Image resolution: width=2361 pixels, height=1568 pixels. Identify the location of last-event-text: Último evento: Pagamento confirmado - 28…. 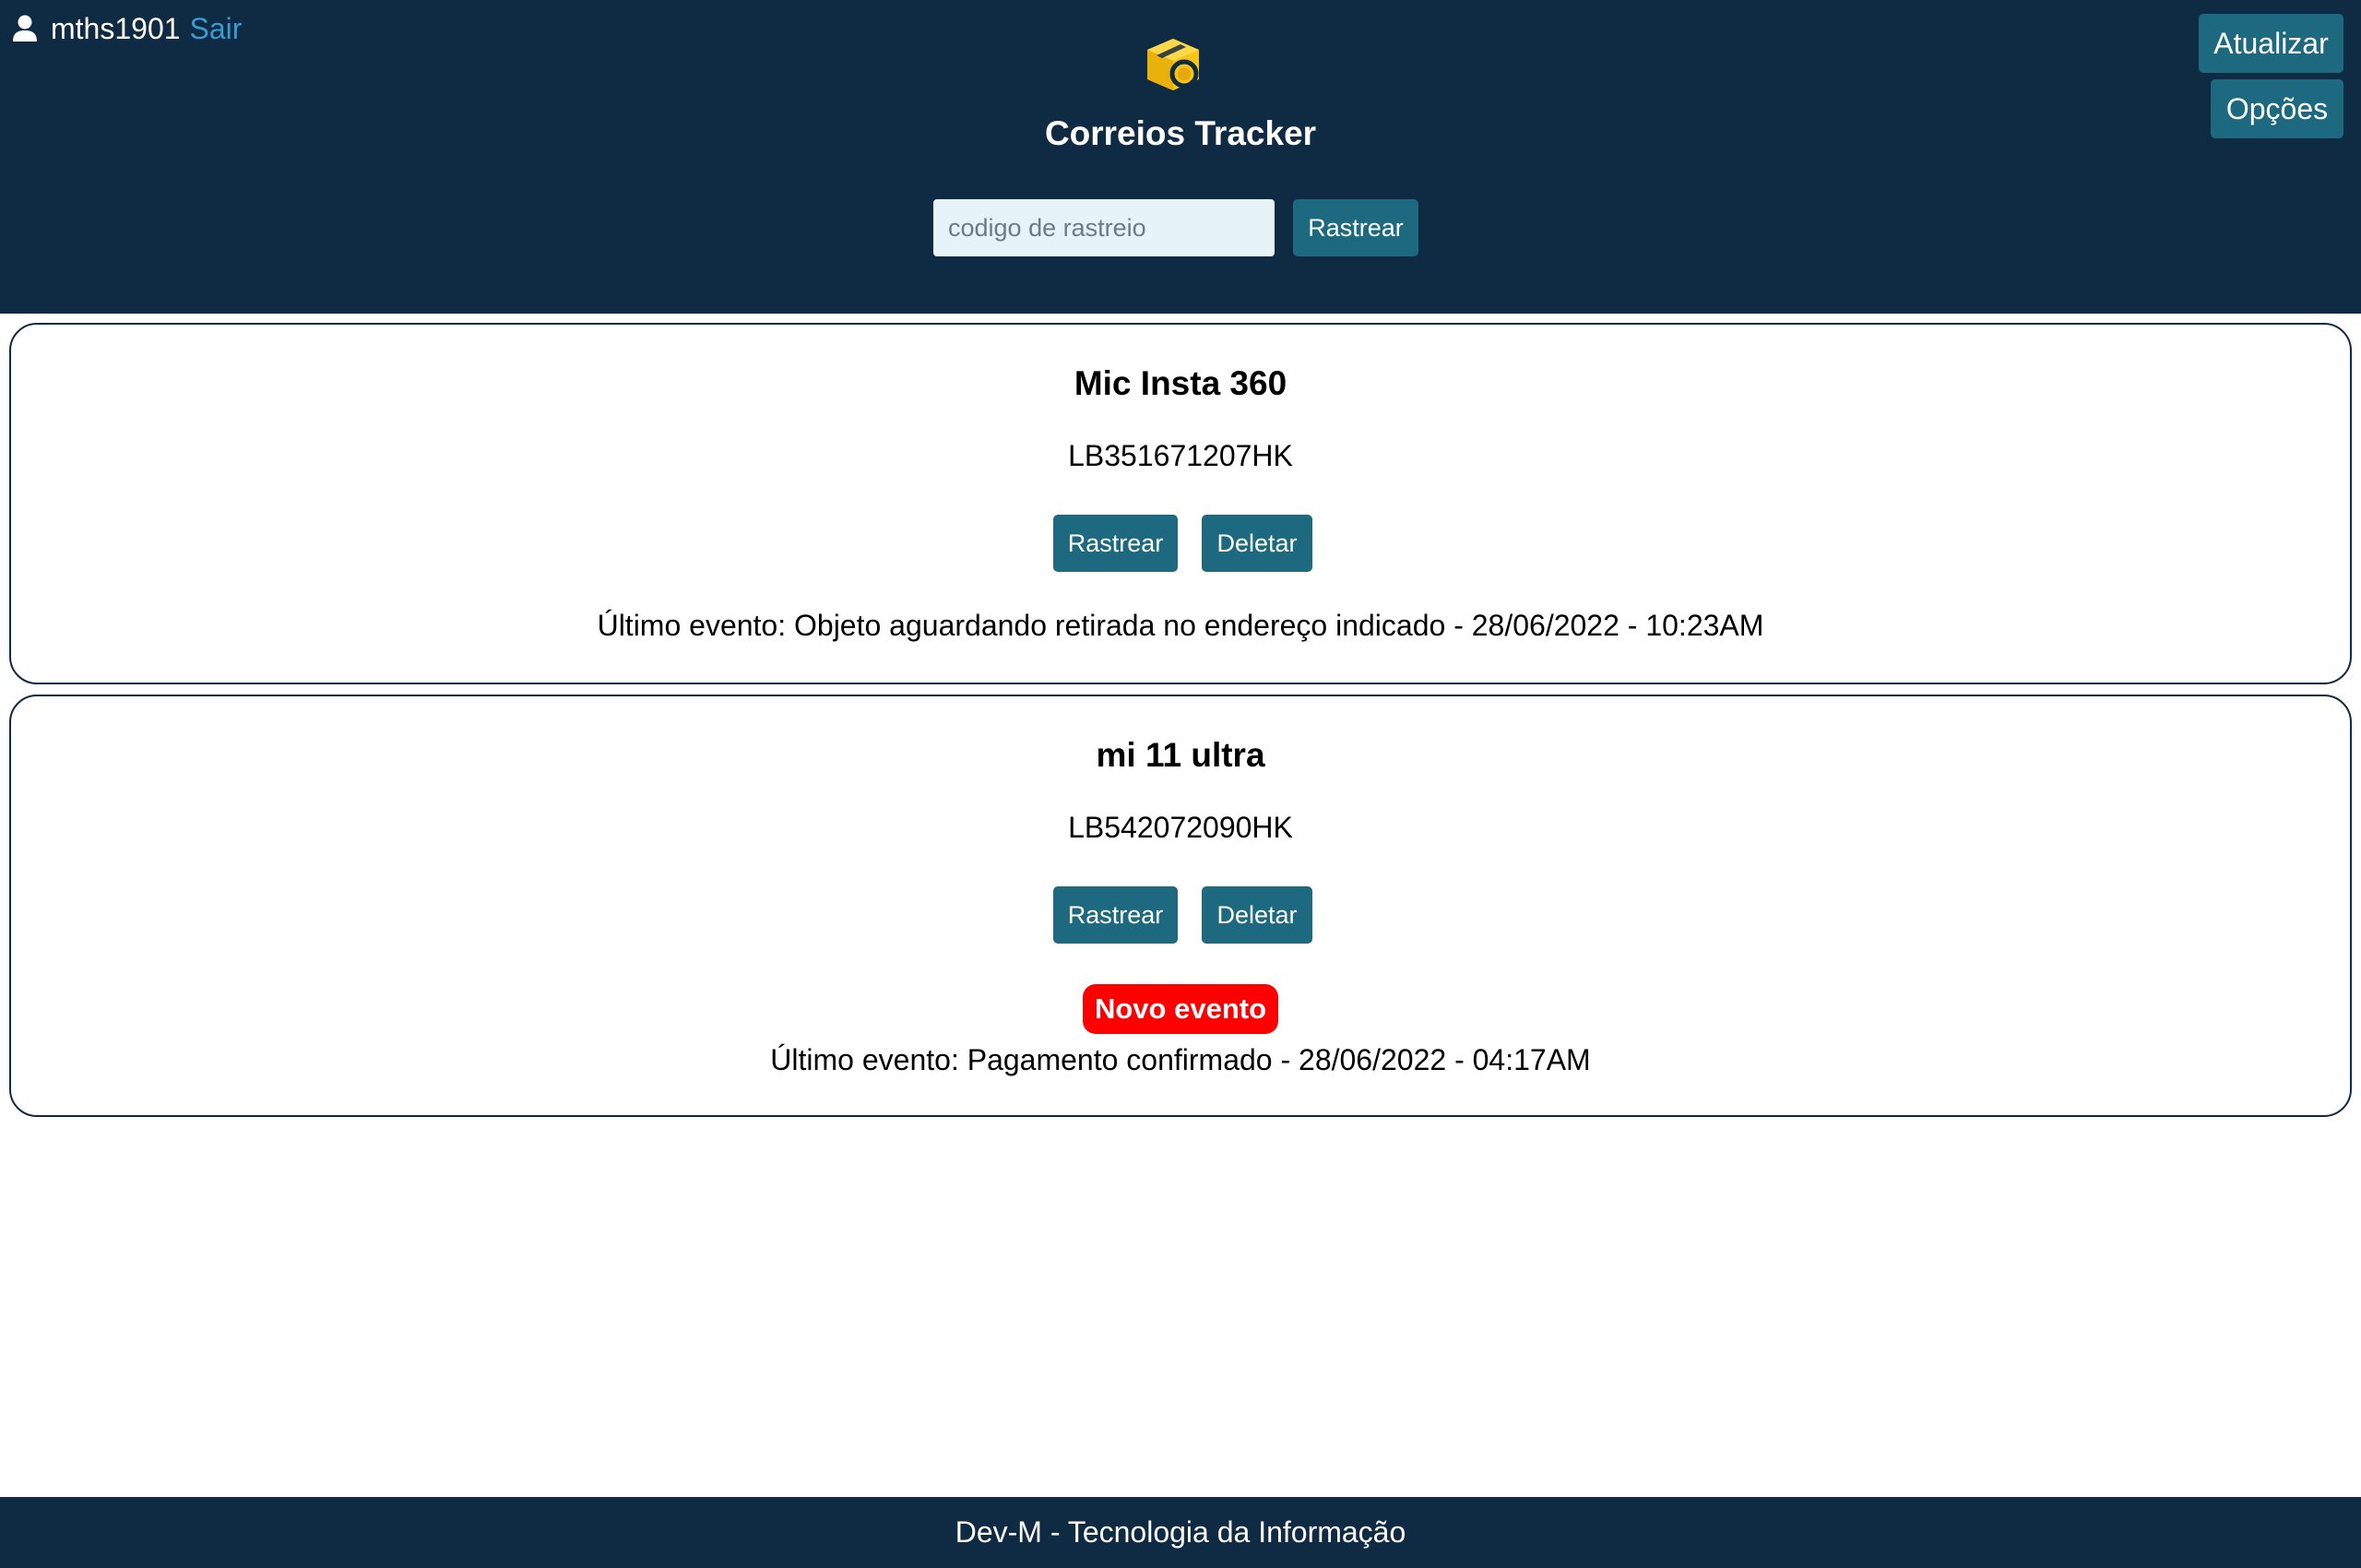
(1180, 1059).